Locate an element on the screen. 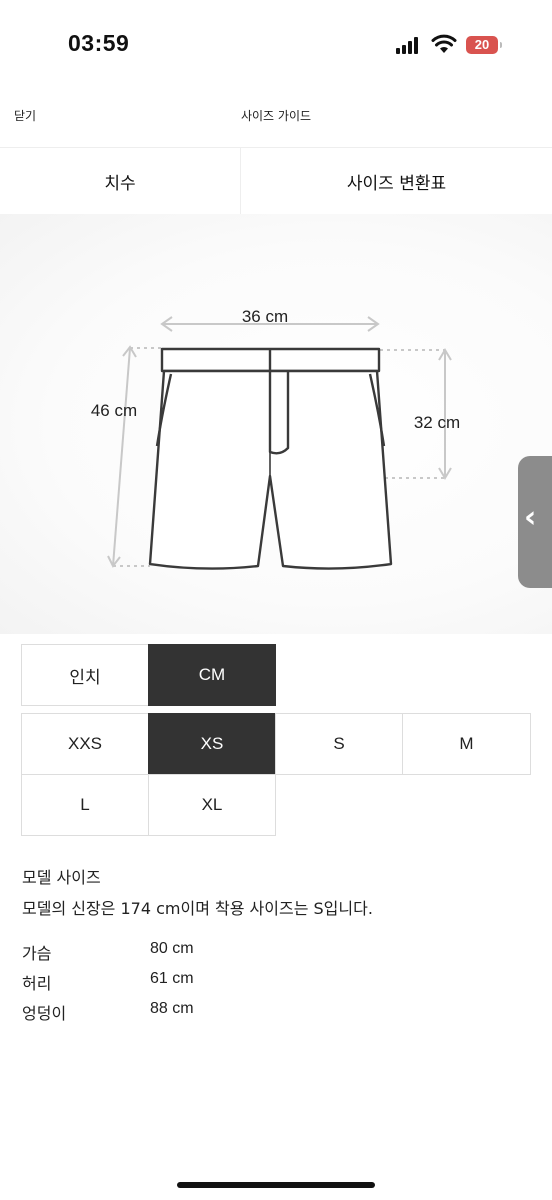 This screenshot has width=552, height=1200. page-title: 사이즈 가이드 is located at coordinates (276, 116).